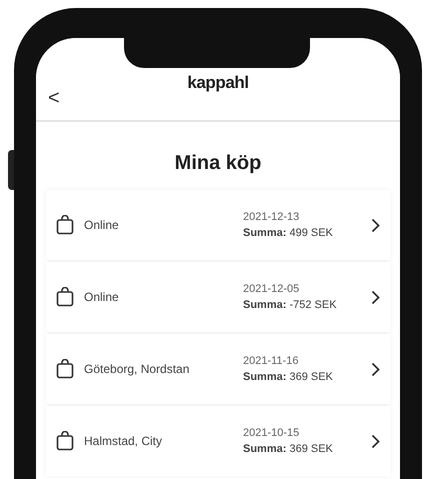  What do you see at coordinates (124, 441) in the screenshot?
I see `store-name: Halmstad, City` at bounding box center [124, 441].